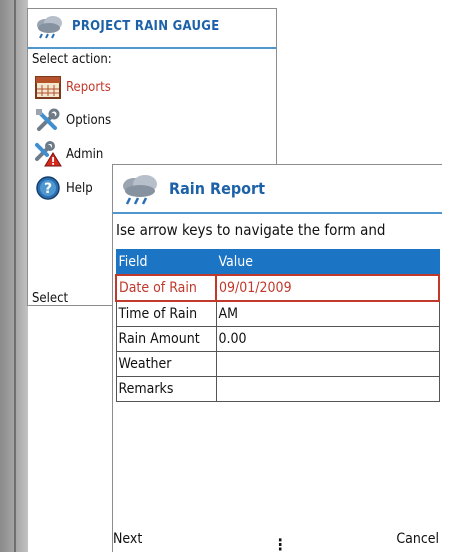 This screenshot has width=449, height=554. I want to click on menu-item-options: Options, so click(94, 120).